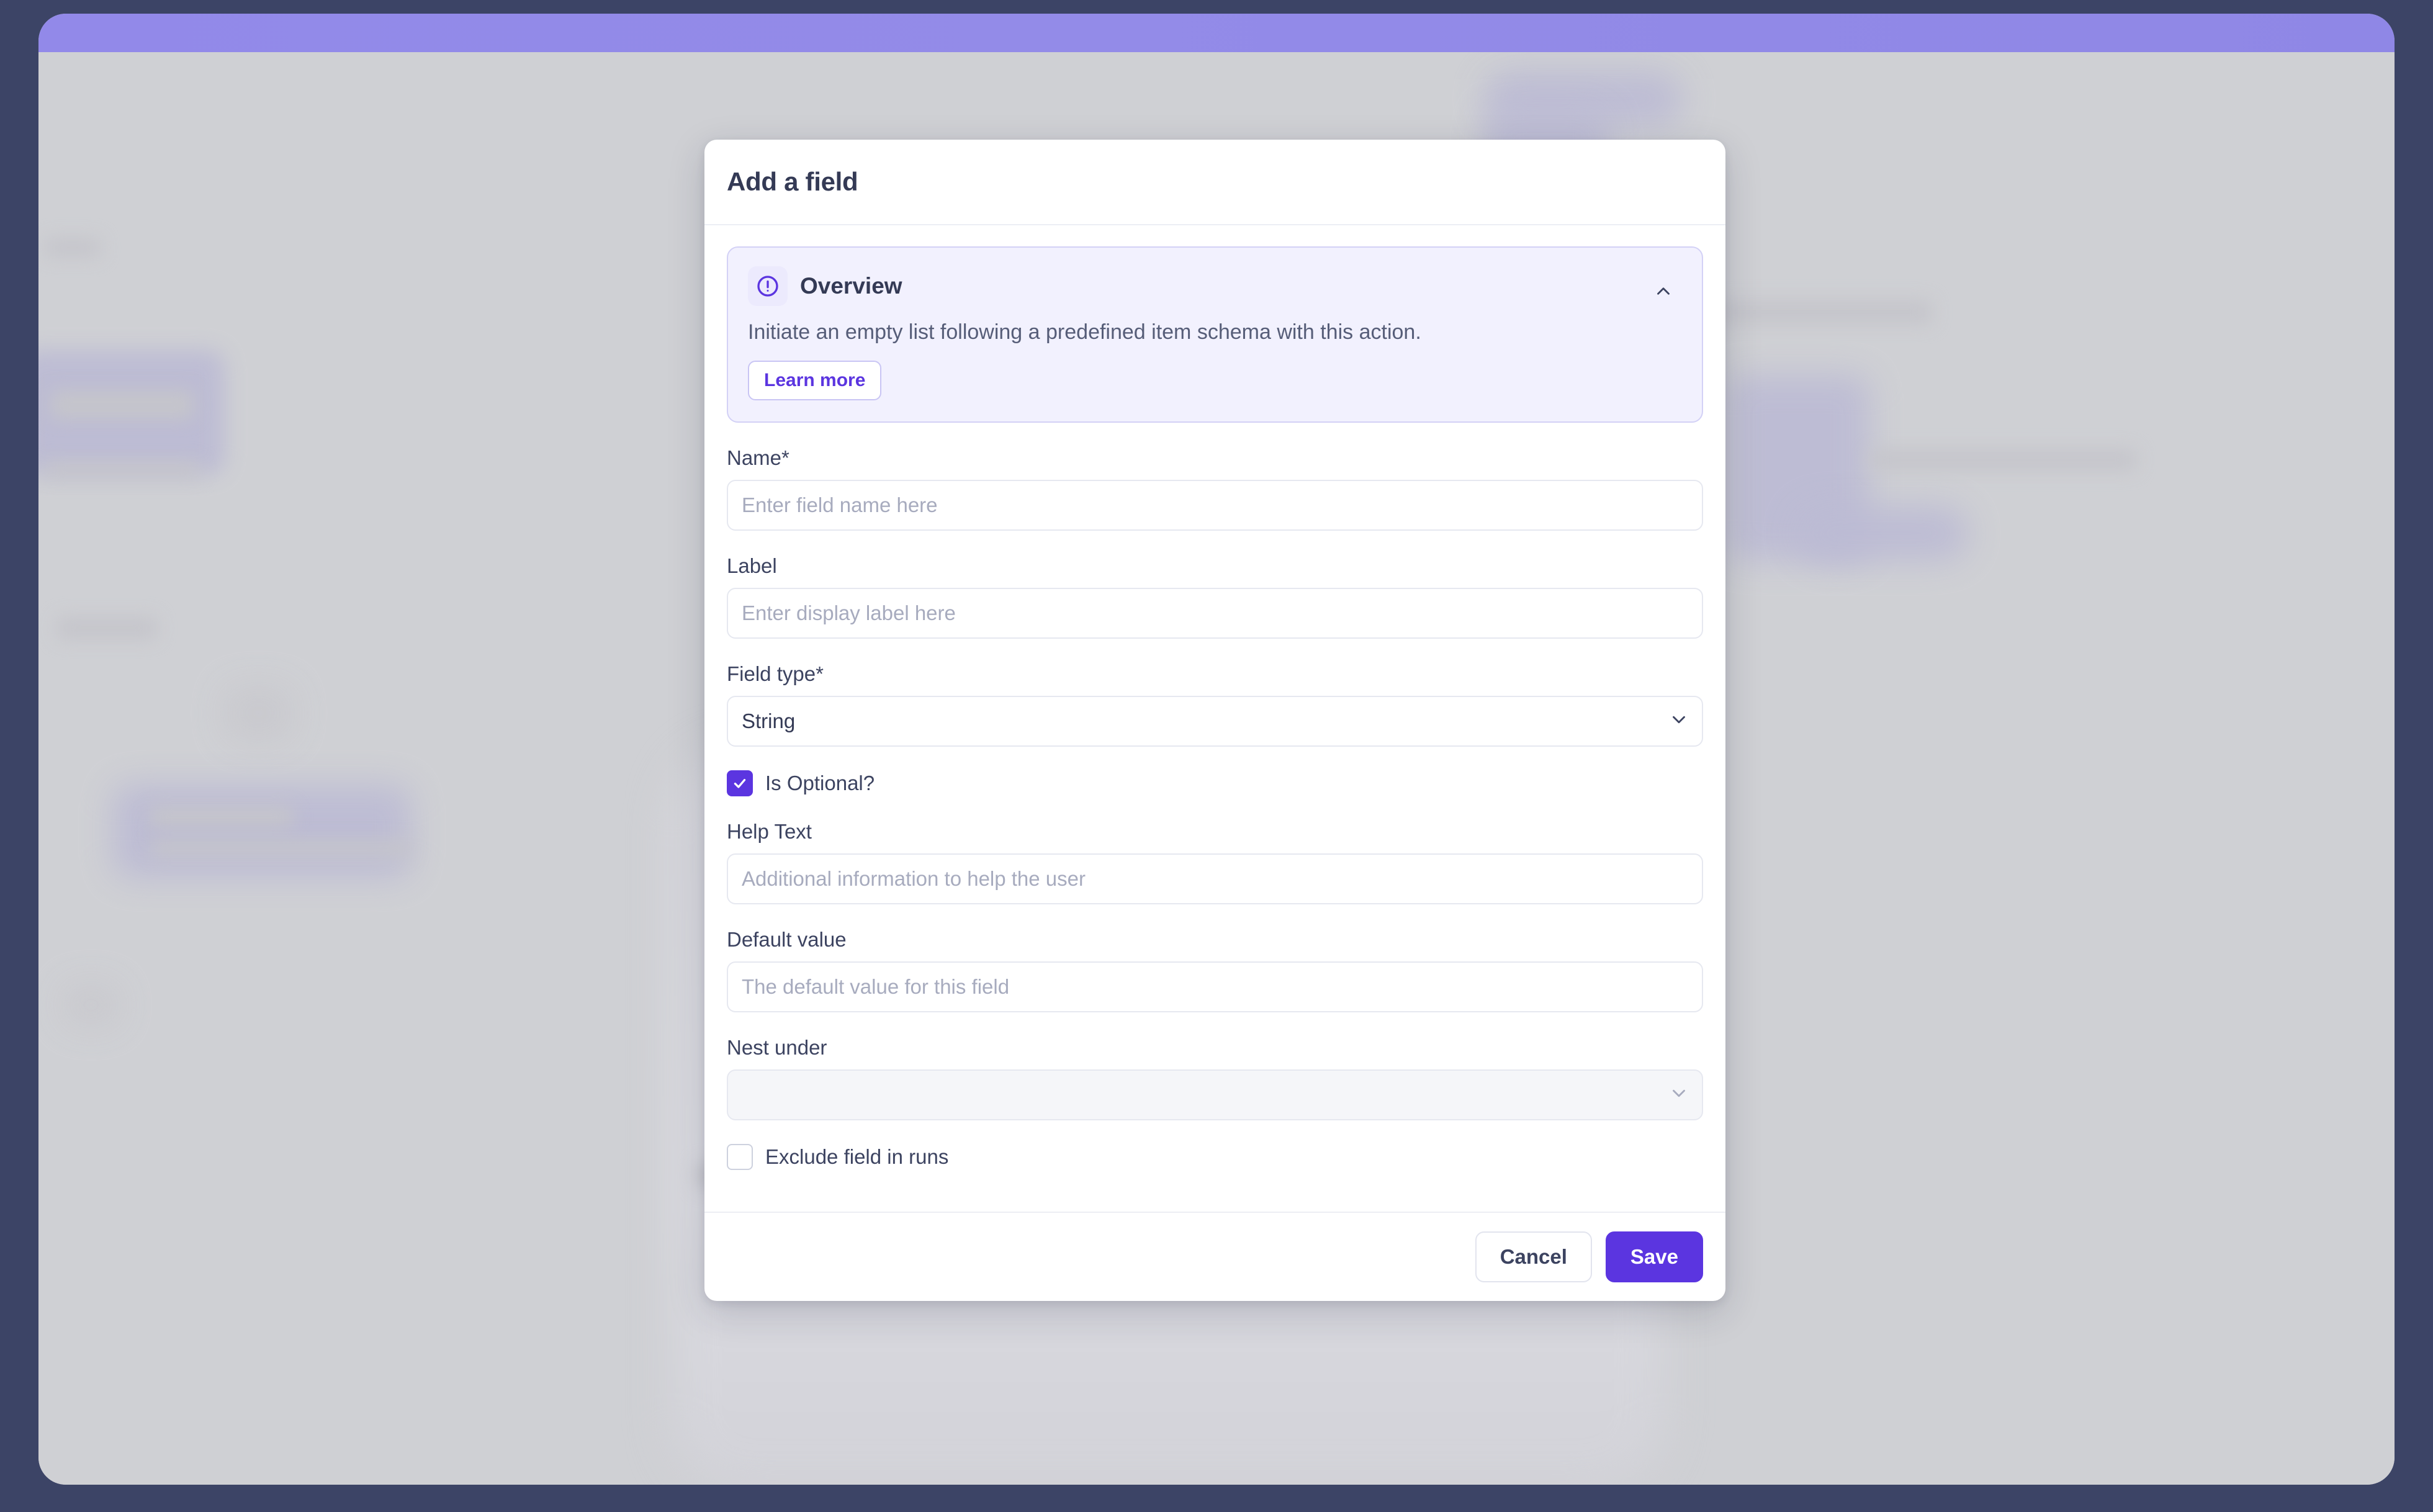  Describe the element at coordinates (815, 380) in the screenshot. I see `learn-more-button: Learn more` at that location.